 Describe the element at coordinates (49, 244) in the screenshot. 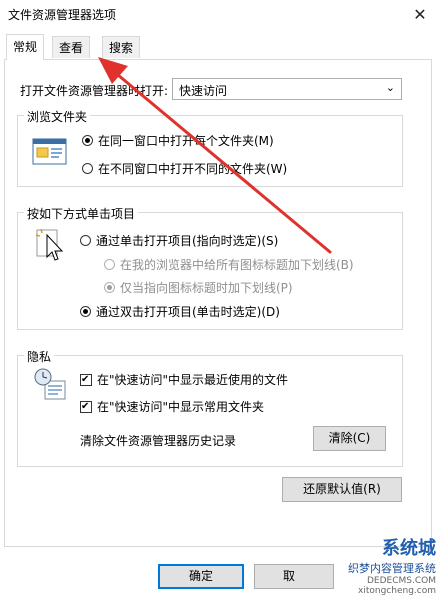

I see `click-cursor-icon` at that location.